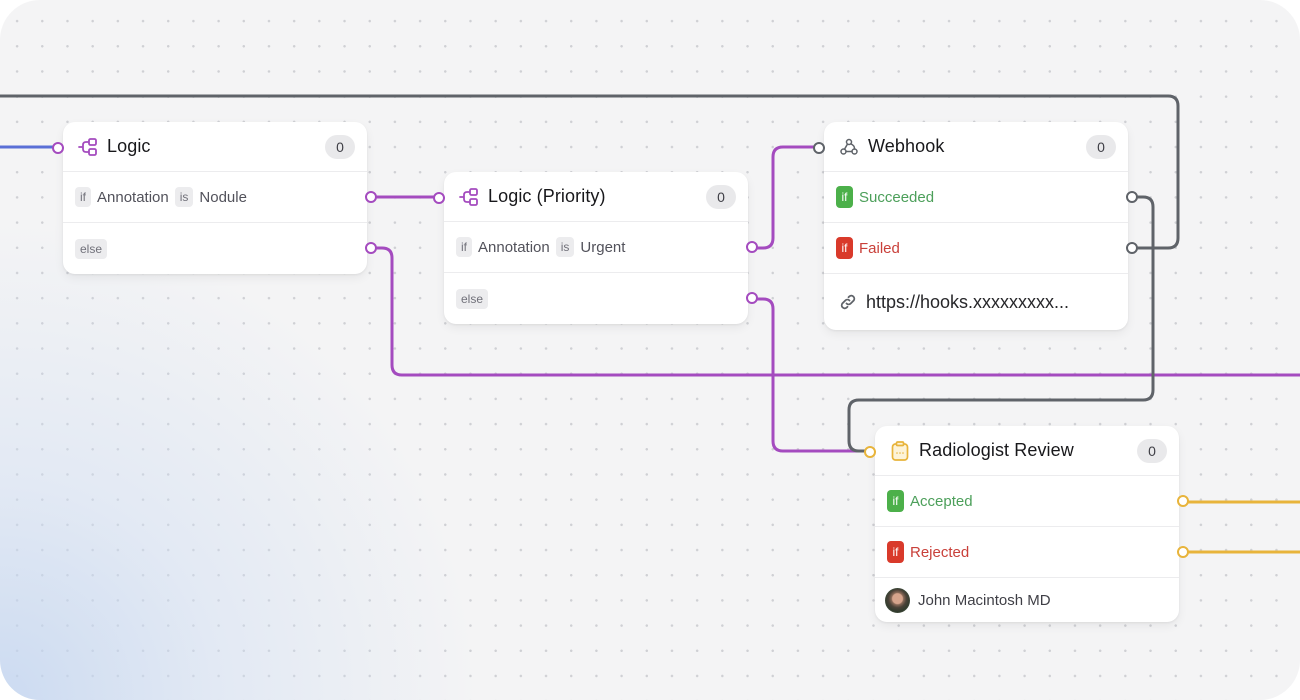 The width and height of the screenshot is (1300, 700). I want to click on outcome-row-accepted: if Accepted, so click(1032, 501).